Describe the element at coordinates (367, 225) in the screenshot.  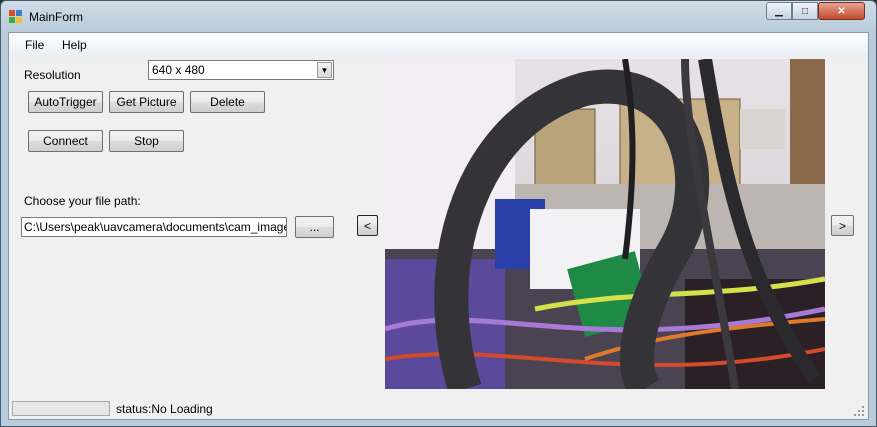
I see `prev-image-button: <` at that location.